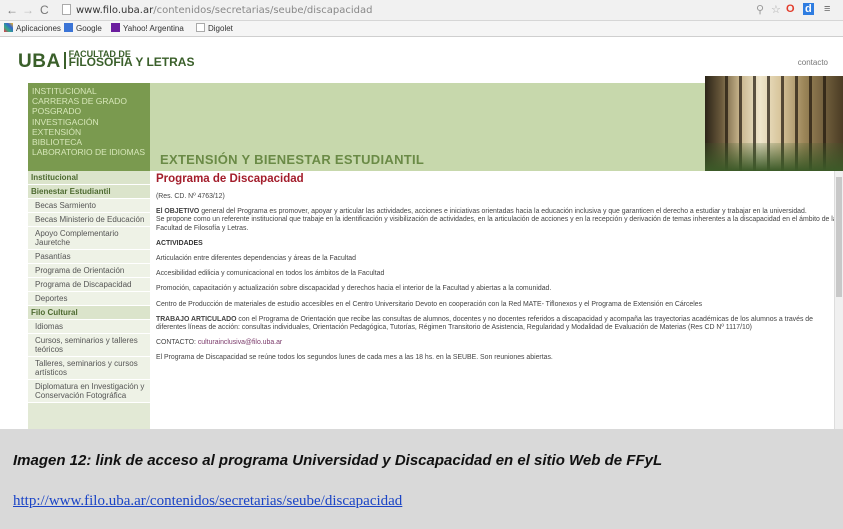  I want to click on sidebar-item: Deportes, so click(89, 299).